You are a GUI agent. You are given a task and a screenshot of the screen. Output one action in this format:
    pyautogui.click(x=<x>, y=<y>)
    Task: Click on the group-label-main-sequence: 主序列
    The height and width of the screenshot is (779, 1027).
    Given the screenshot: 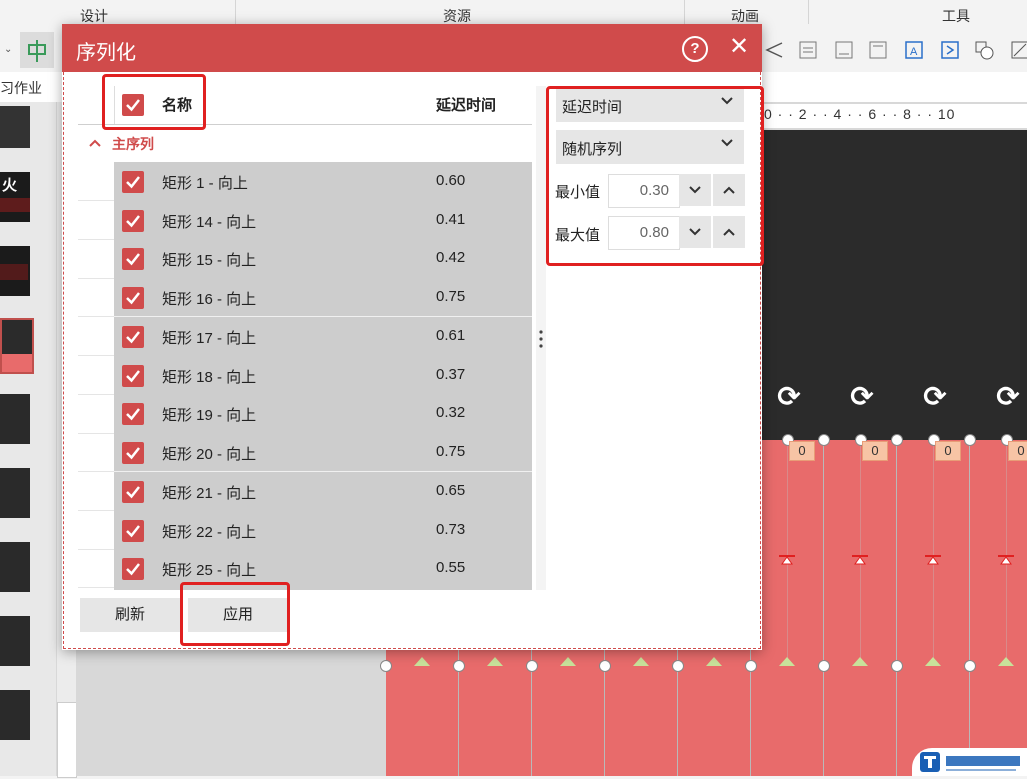 What is the action you would take?
    pyautogui.click(x=133, y=144)
    